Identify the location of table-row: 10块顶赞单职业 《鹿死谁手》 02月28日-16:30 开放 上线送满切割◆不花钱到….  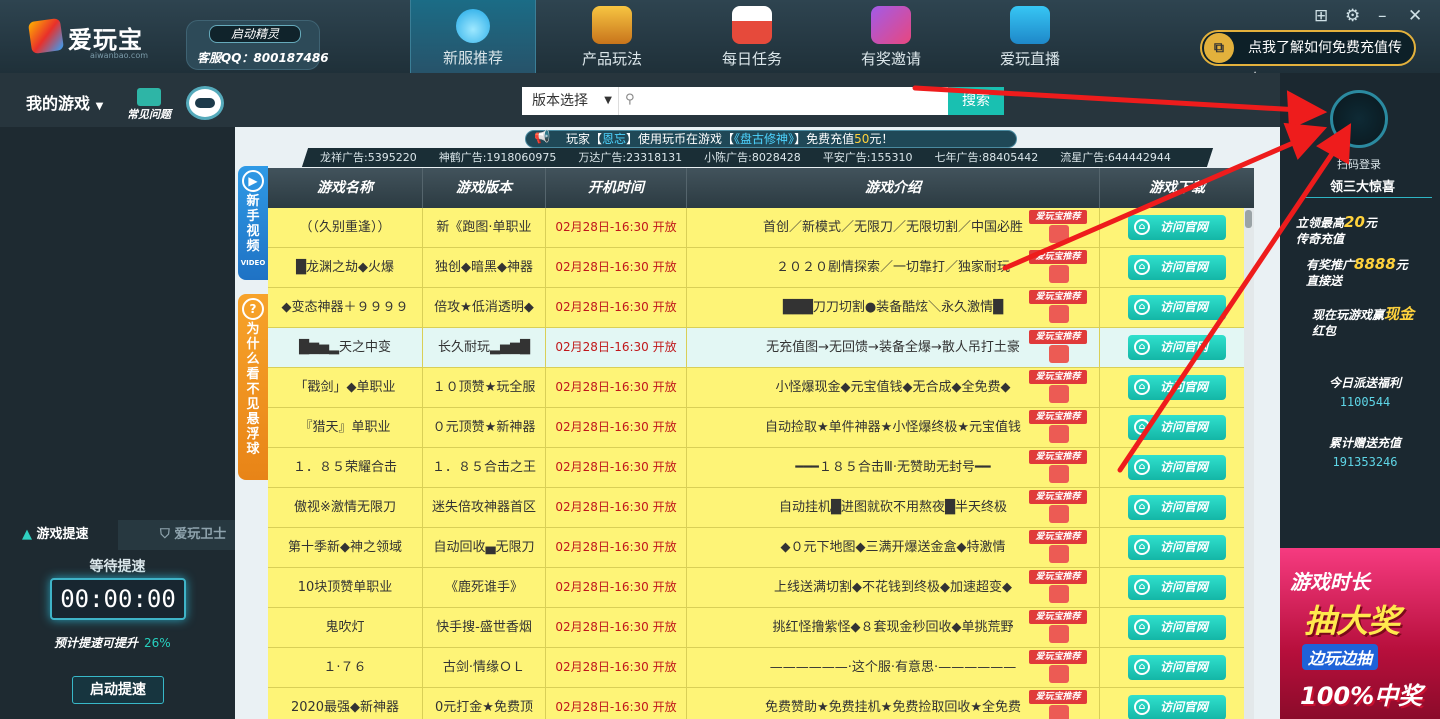
(756, 588).